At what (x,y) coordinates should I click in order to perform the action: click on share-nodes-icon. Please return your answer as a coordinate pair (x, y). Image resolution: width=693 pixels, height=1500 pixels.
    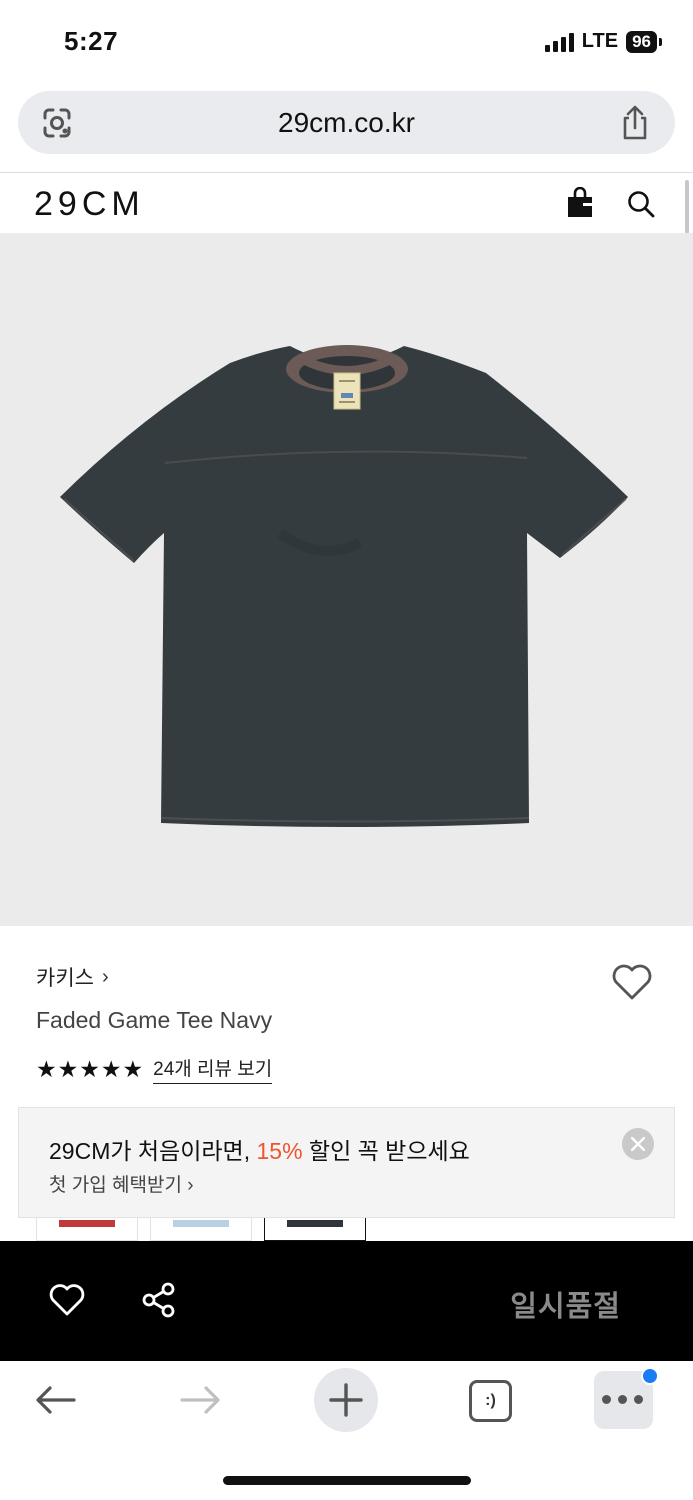
    Looking at the image, I should click on (159, 1300).